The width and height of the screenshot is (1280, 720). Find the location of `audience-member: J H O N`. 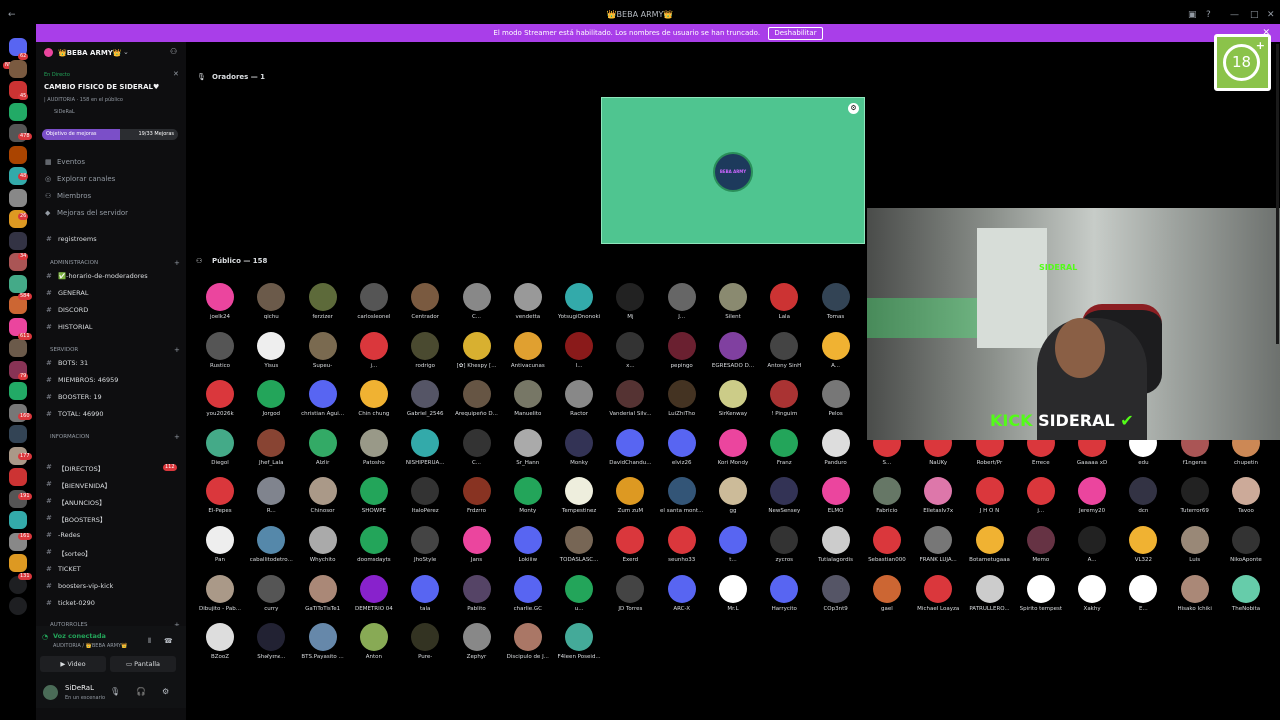

audience-member: J H O N is located at coordinates (990, 501).